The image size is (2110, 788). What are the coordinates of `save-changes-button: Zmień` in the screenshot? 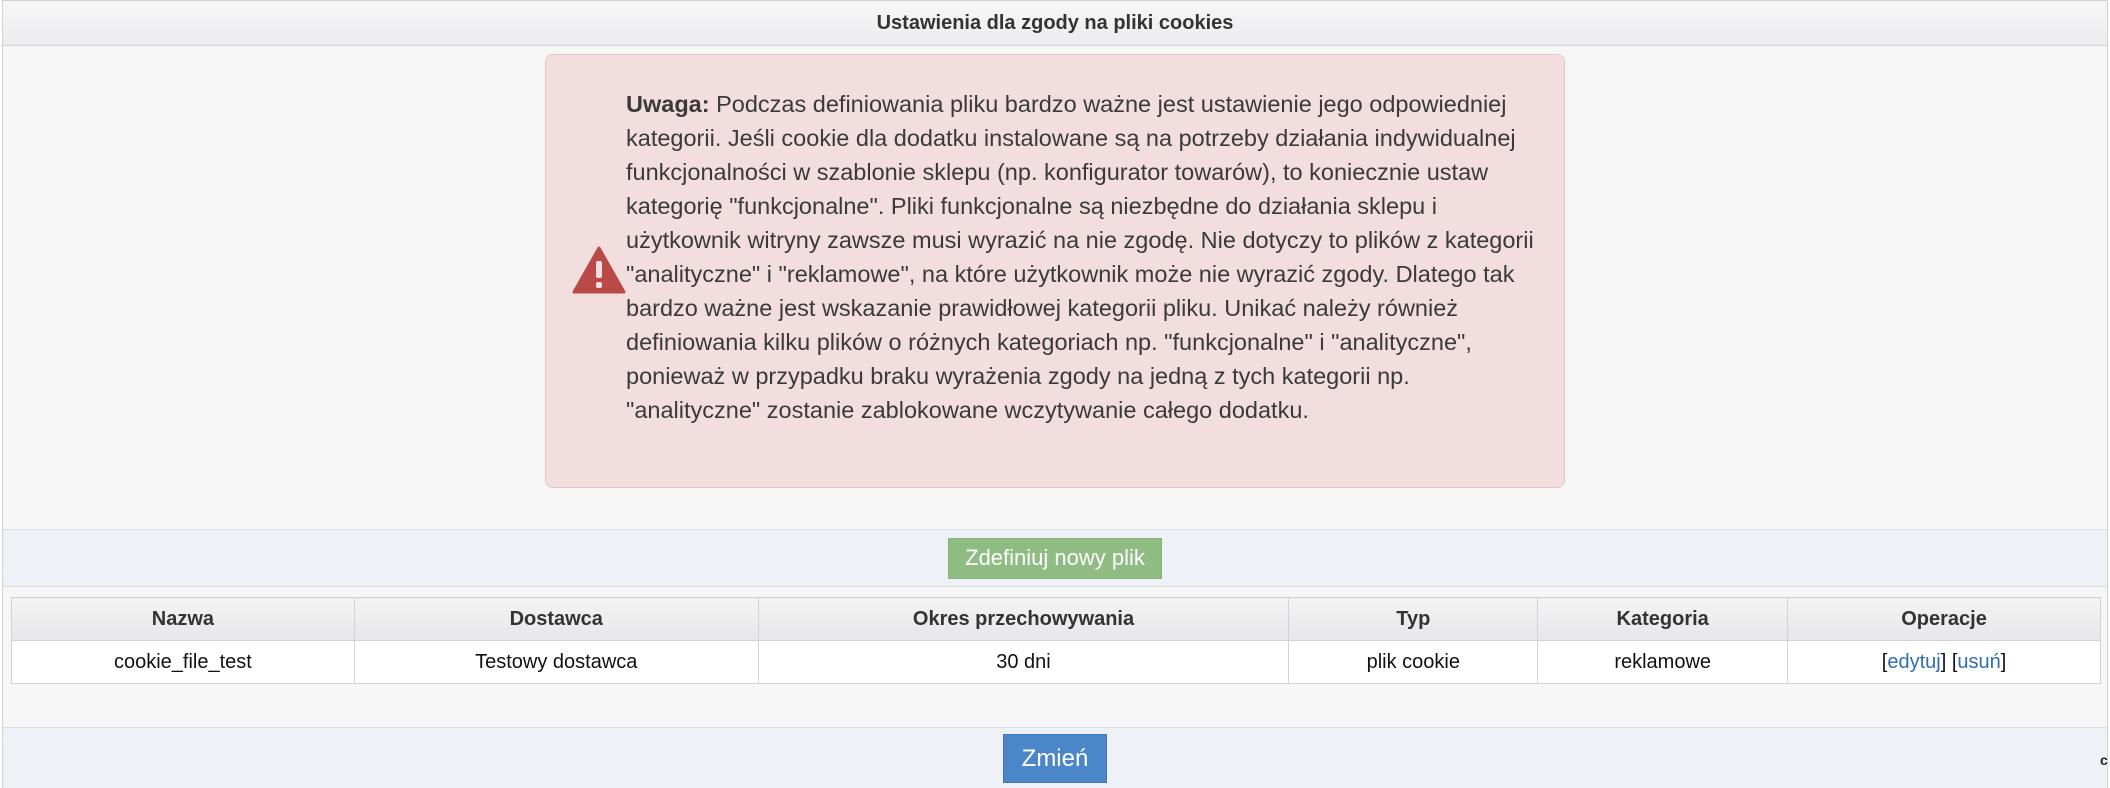 It's located at (1055, 758).